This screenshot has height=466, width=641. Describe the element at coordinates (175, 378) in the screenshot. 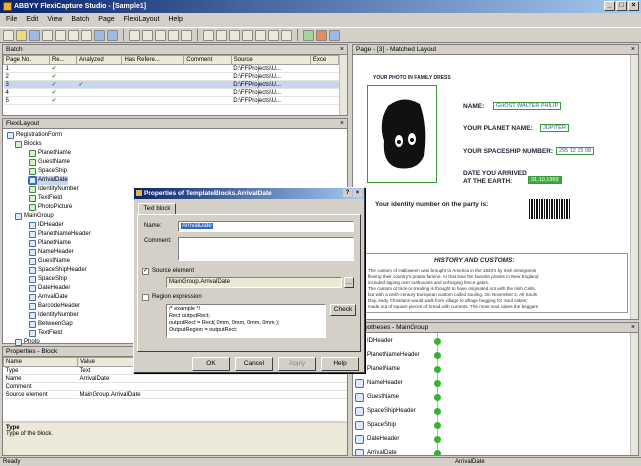

I see `property-row: Name ArrivalDate` at that location.